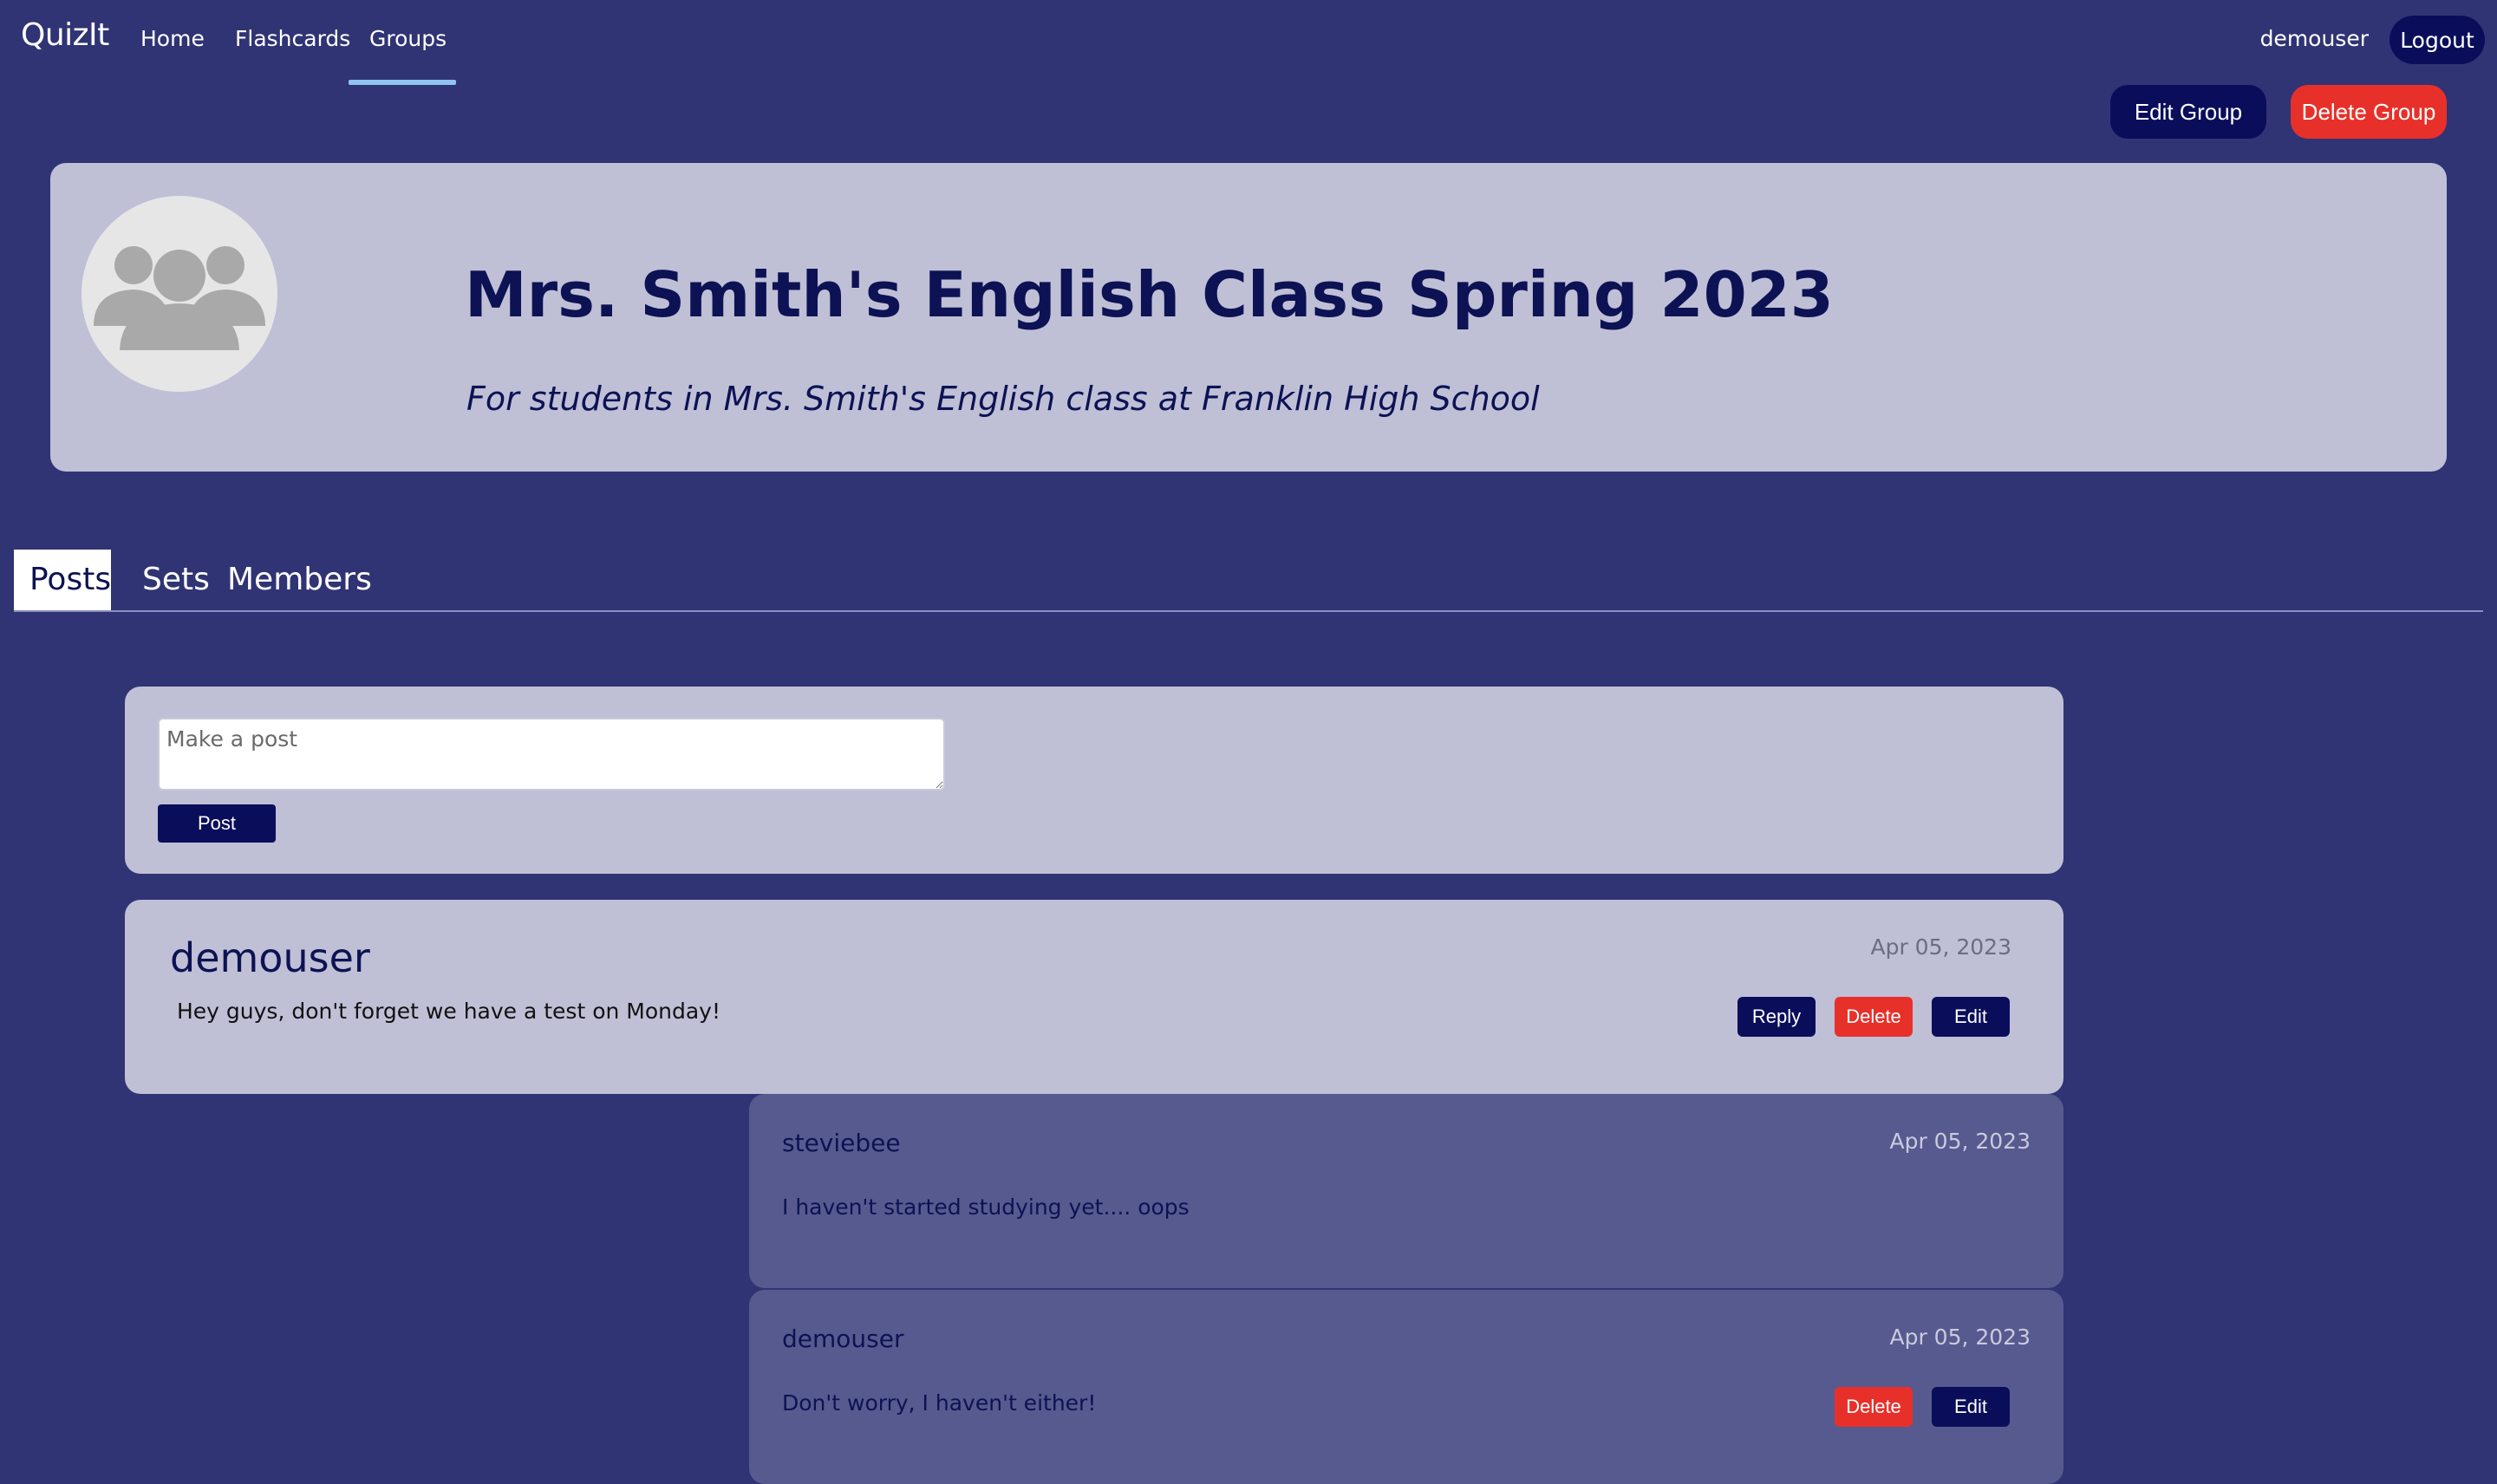  I want to click on reply-body: Don't worry, I haven't either!, so click(939, 1403).